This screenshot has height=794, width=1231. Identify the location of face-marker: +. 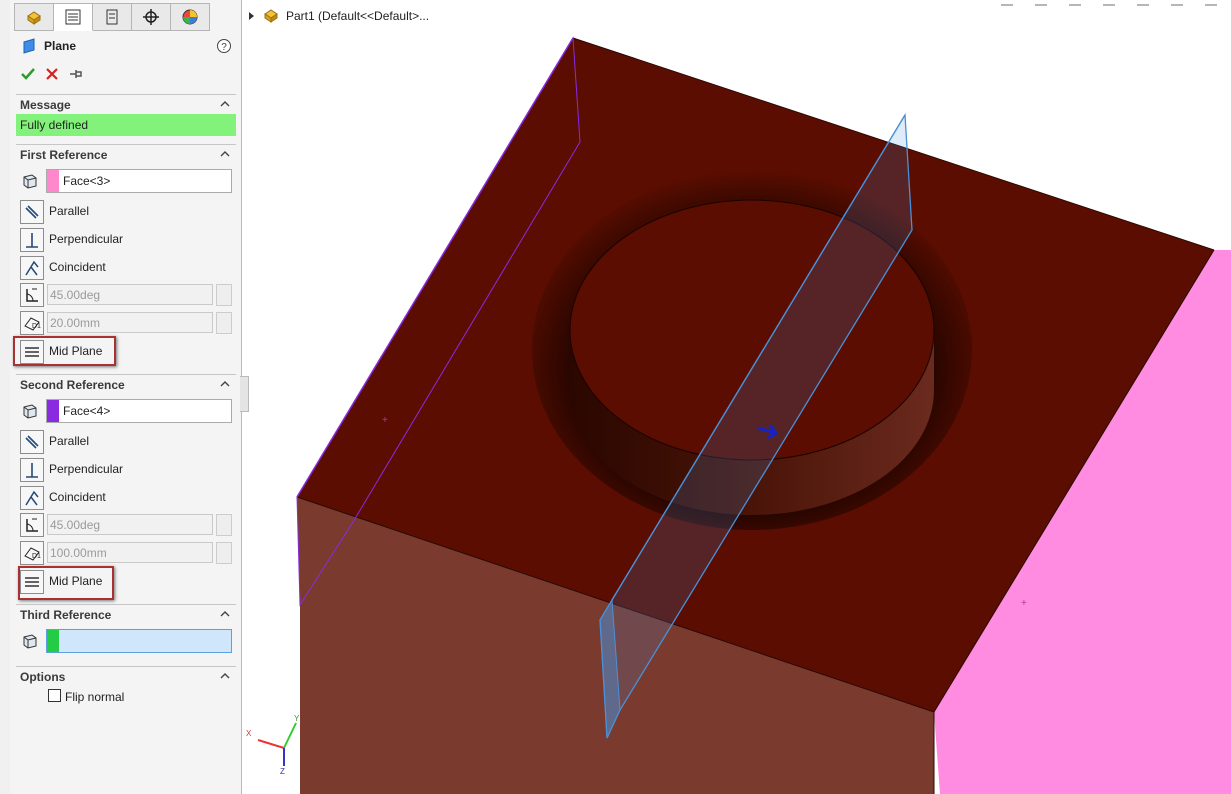
(1024, 603).